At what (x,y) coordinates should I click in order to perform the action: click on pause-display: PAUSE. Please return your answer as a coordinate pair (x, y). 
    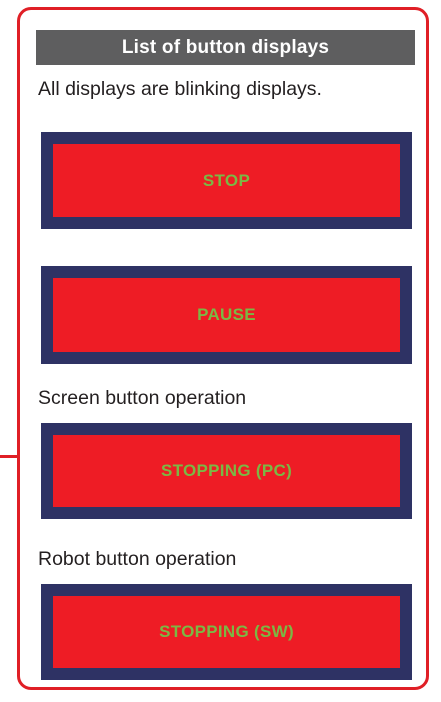
    Looking at the image, I should click on (226, 315).